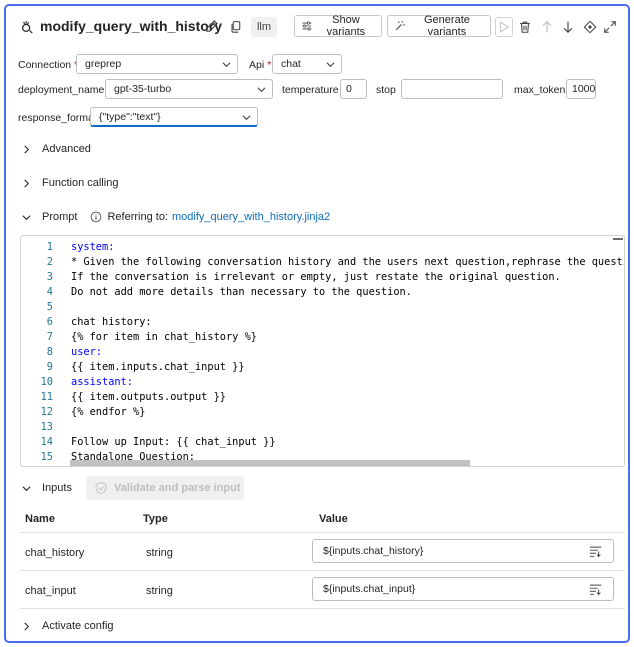 The height and width of the screenshot is (647, 634). Describe the element at coordinates (46, 412) in the screenshot. I see `line-number: 12` at that location.